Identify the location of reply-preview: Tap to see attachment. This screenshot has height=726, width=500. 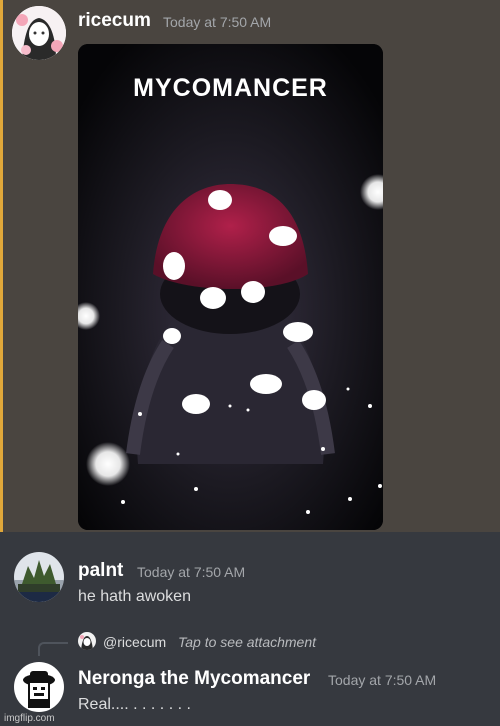
(247, 642).